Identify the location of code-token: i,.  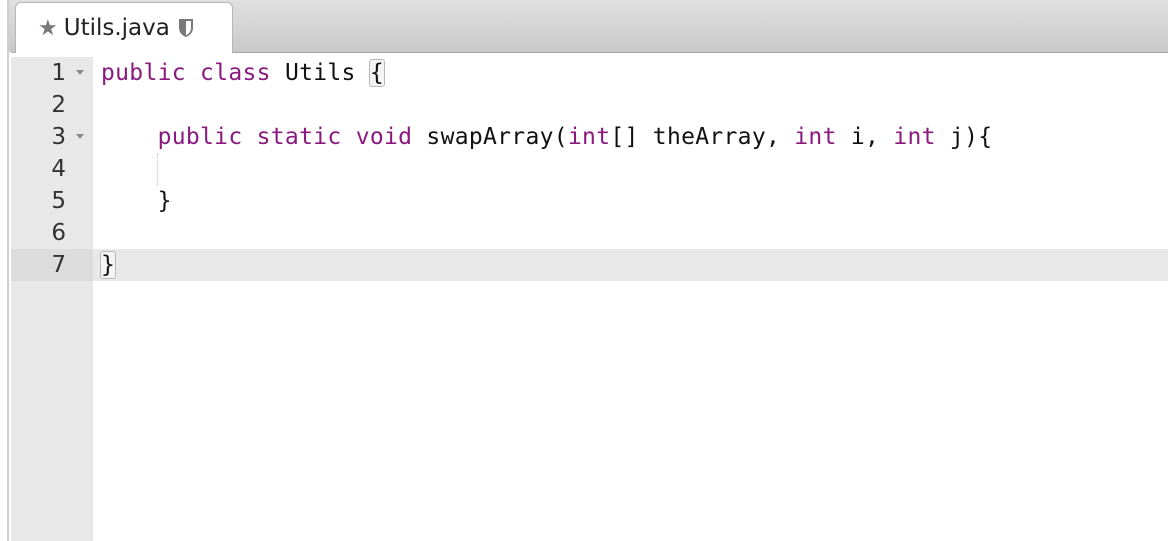
(865, 137).